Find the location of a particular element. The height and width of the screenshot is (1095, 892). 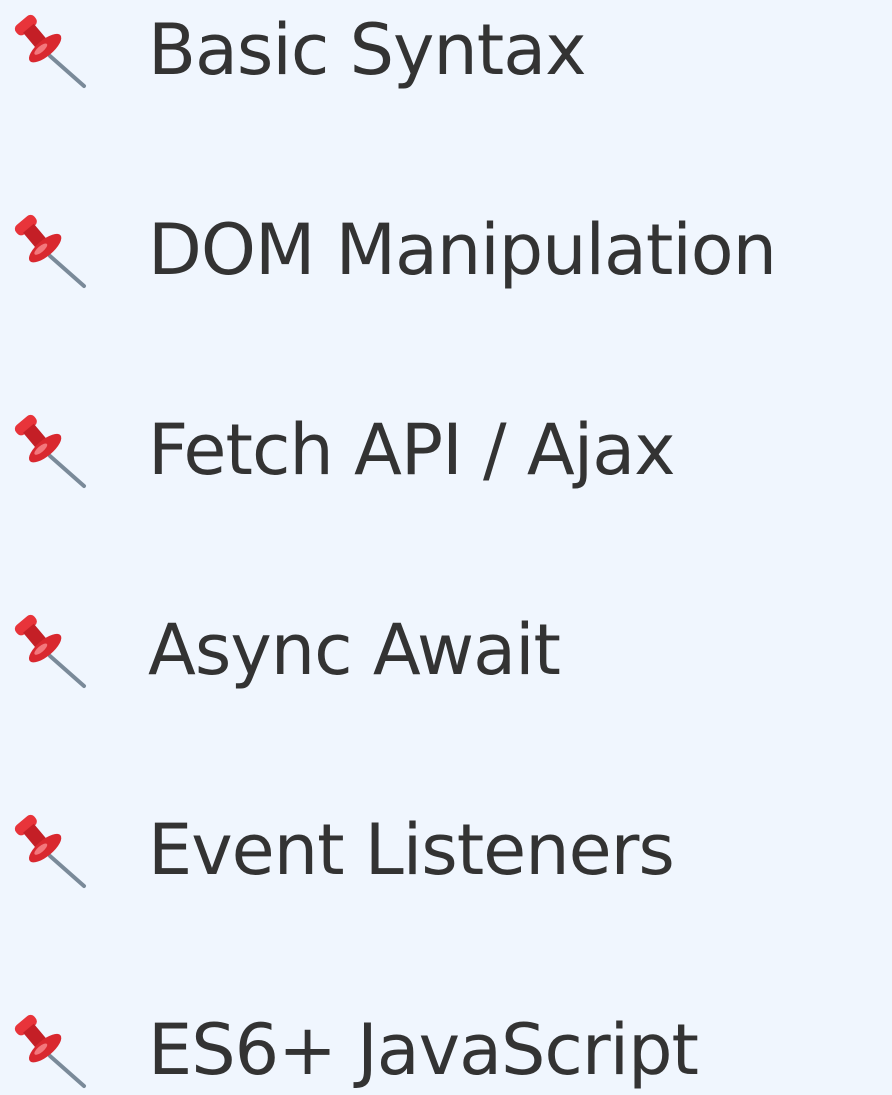

topic-label: Basic Syntax is located at coordinates (367, 50).